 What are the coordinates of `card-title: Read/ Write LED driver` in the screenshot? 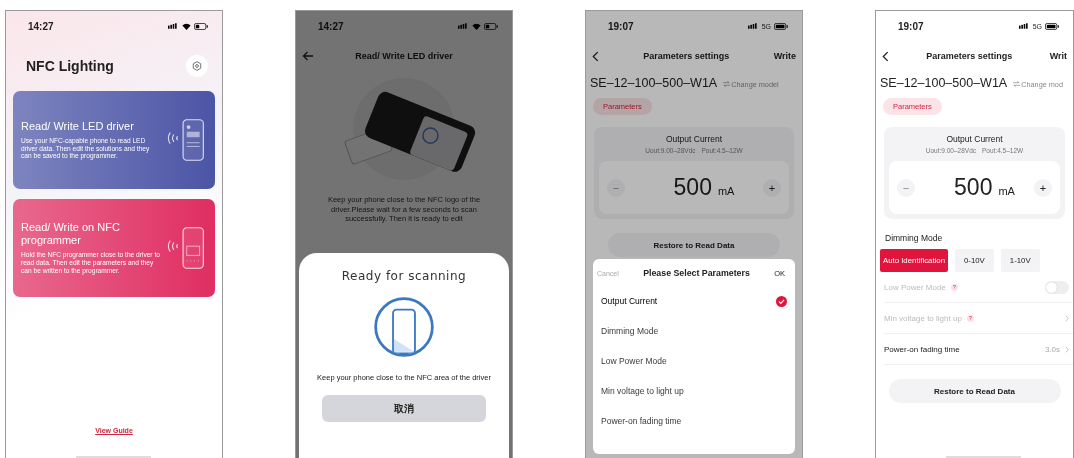 It's located at (78, 126).